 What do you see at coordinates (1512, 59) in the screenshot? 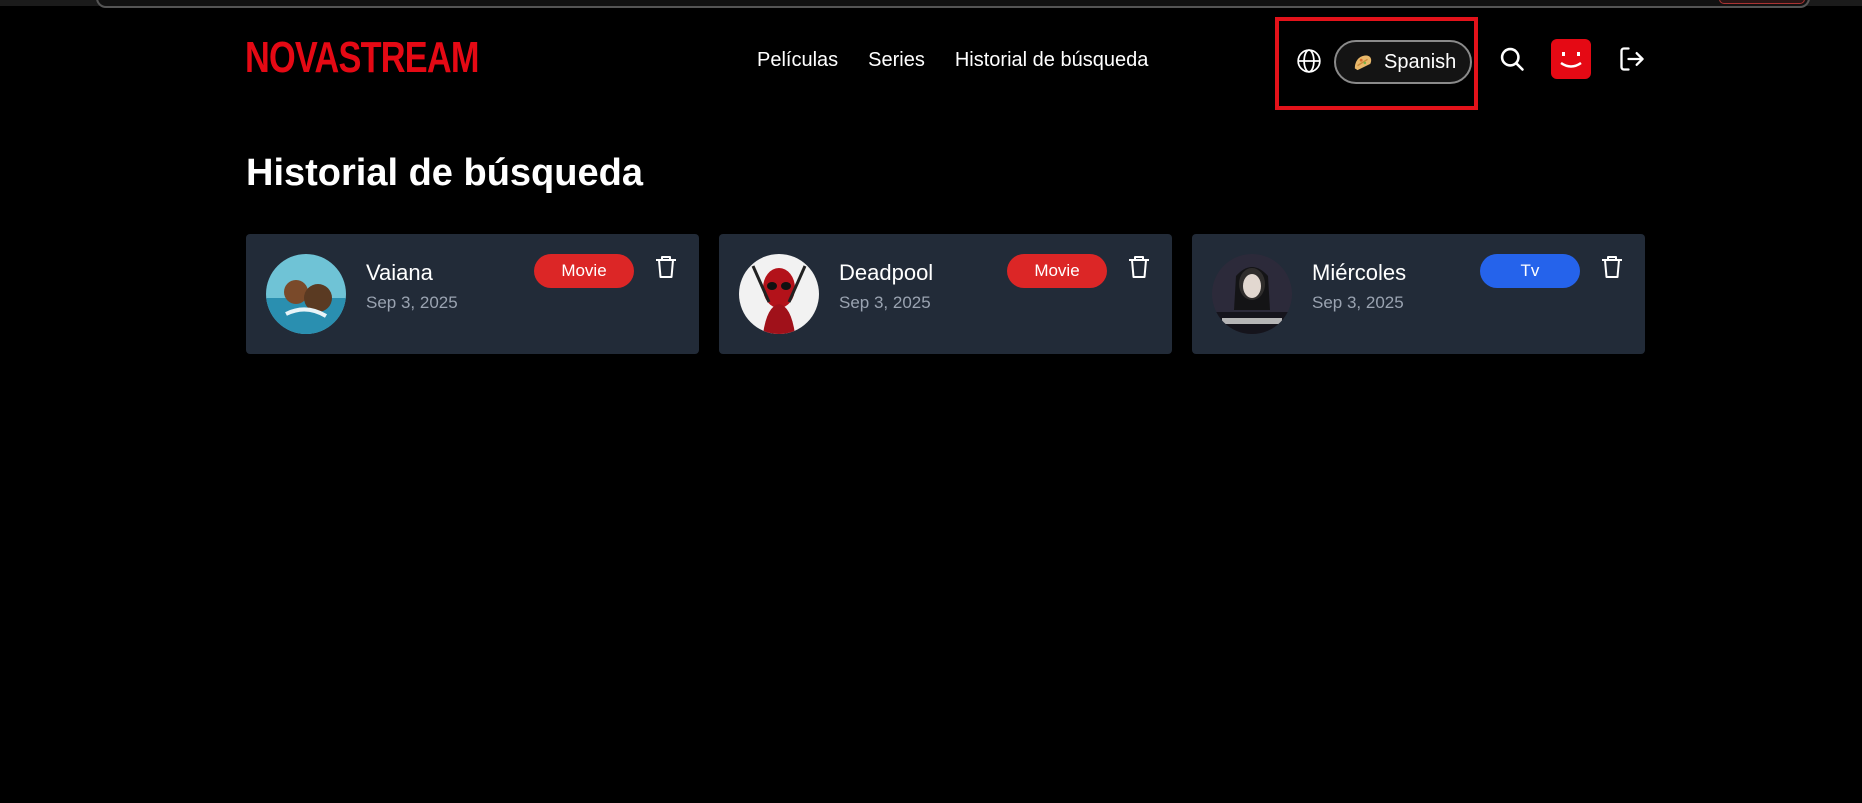
I see `search-icon` at bounding box center [1512, 59].